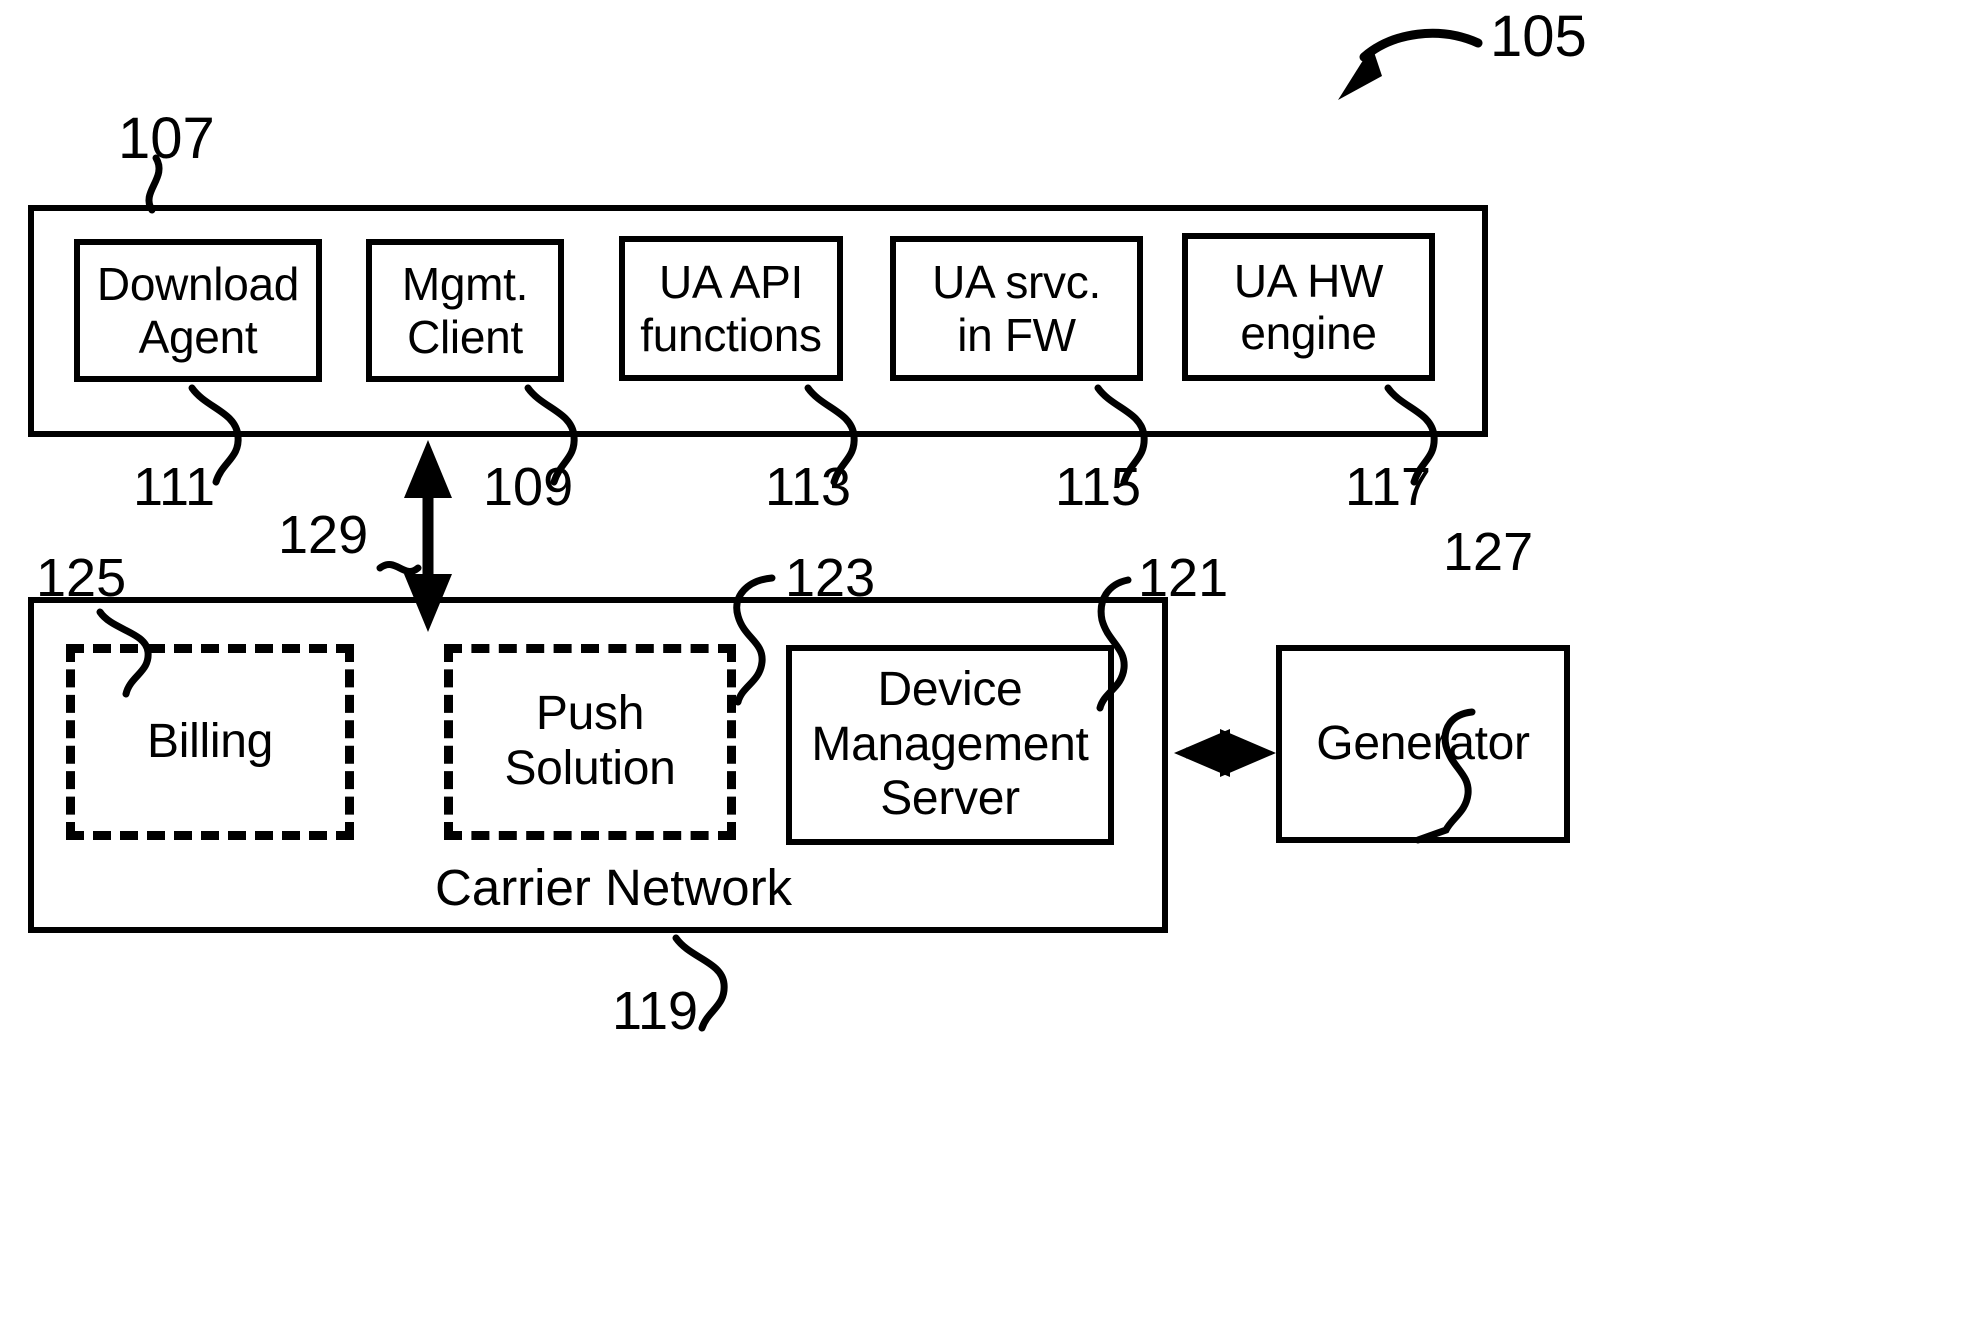 Image resolution: width=1962 pixels, height=1330 pixels. What do you see at coordinates (198, 310) in the screenshot?
I see `module-label-download-agent: Download Agent` at bounding box center [198, 310].